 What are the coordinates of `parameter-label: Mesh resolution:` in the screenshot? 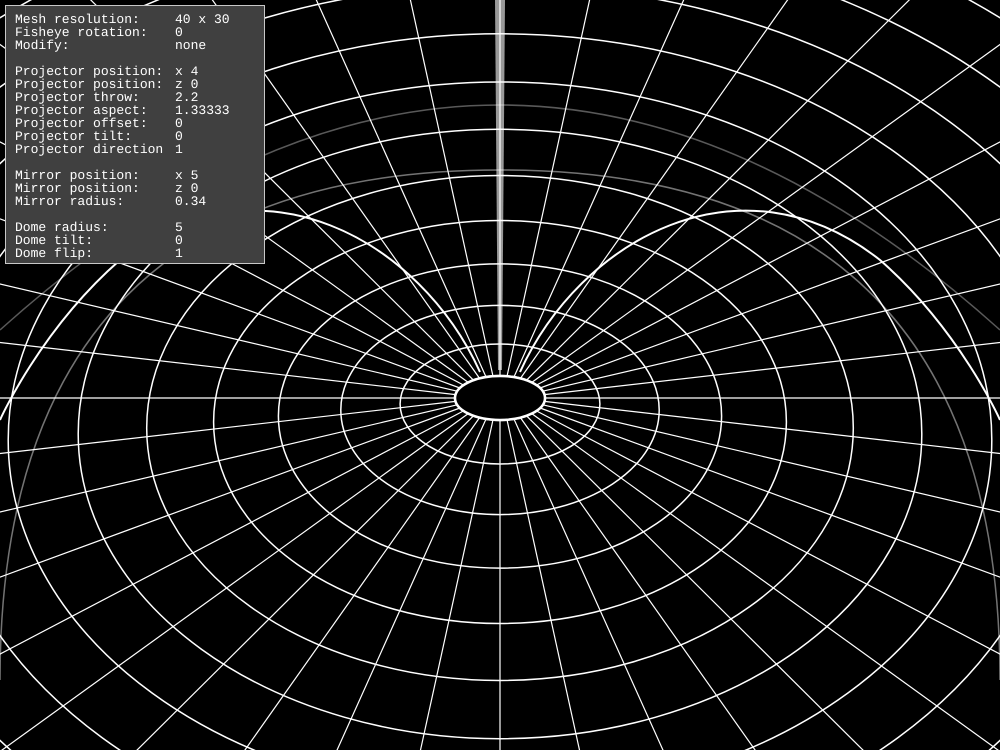 It's located at (77, 19).